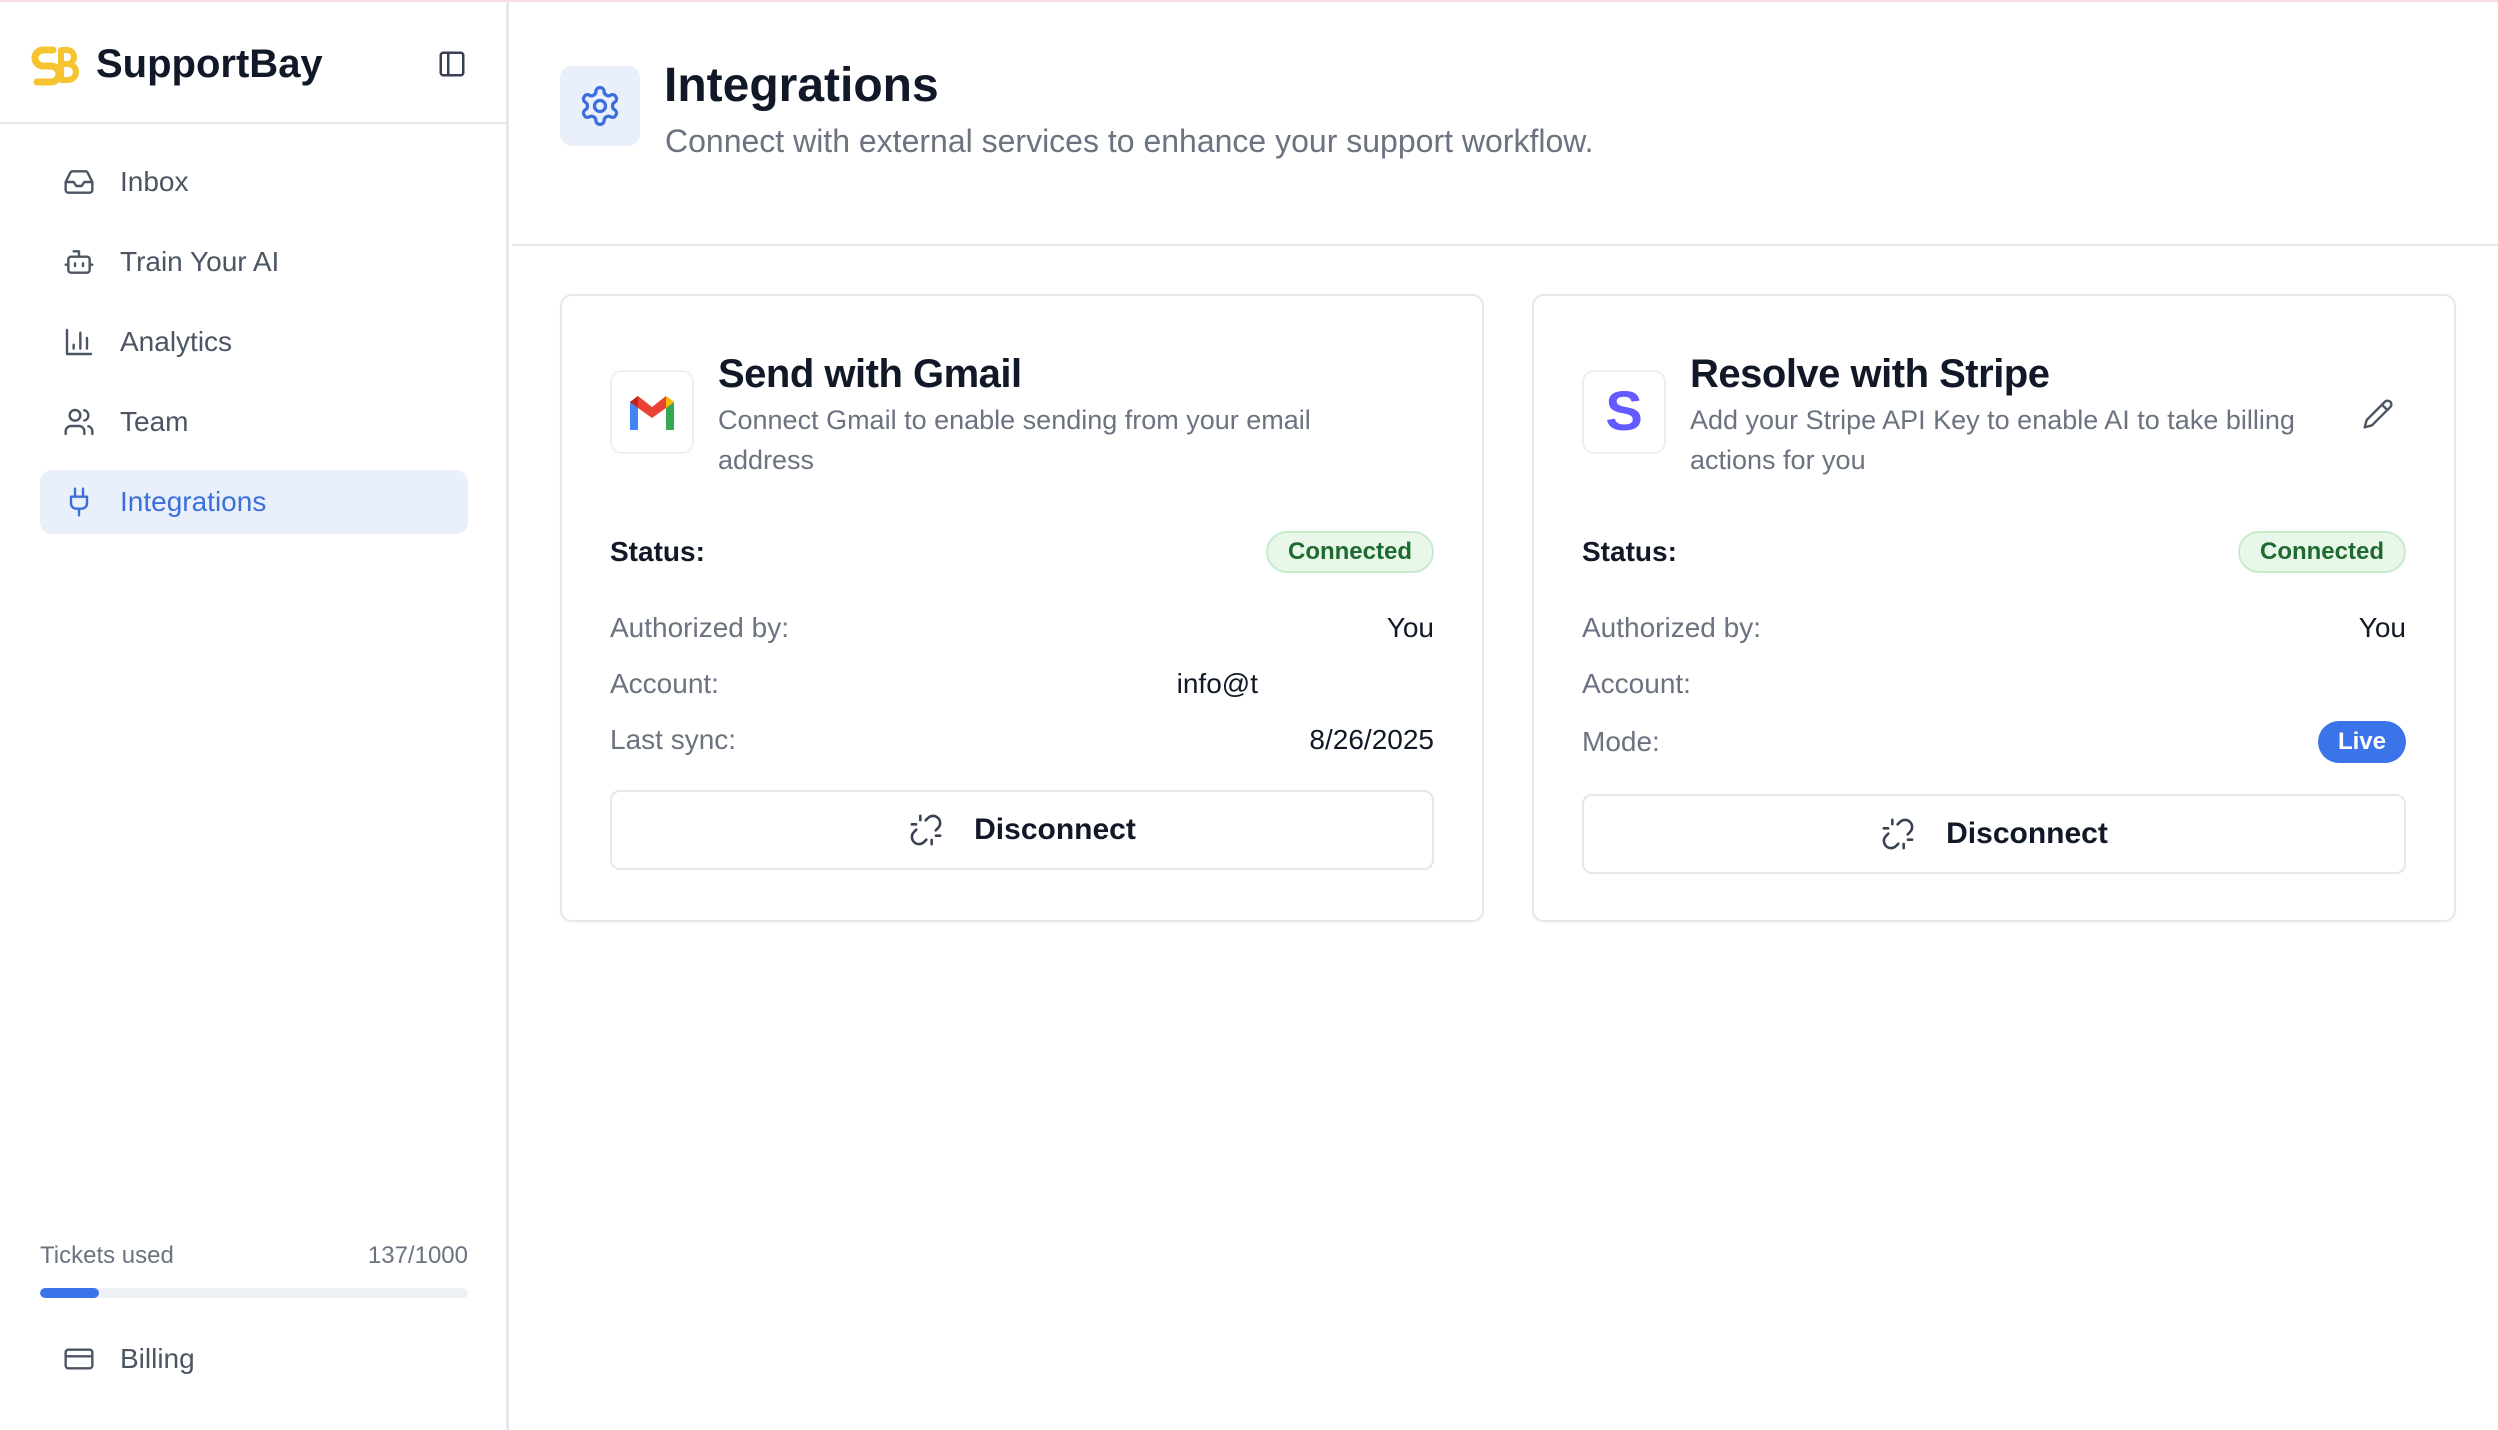 Image resolution: width=2498 pixels, height=1430 pixels. What do you see at coordinates (652, 412) in the screenshot?
I see `gmail-logo-icon` at bounding box center [652, 412].